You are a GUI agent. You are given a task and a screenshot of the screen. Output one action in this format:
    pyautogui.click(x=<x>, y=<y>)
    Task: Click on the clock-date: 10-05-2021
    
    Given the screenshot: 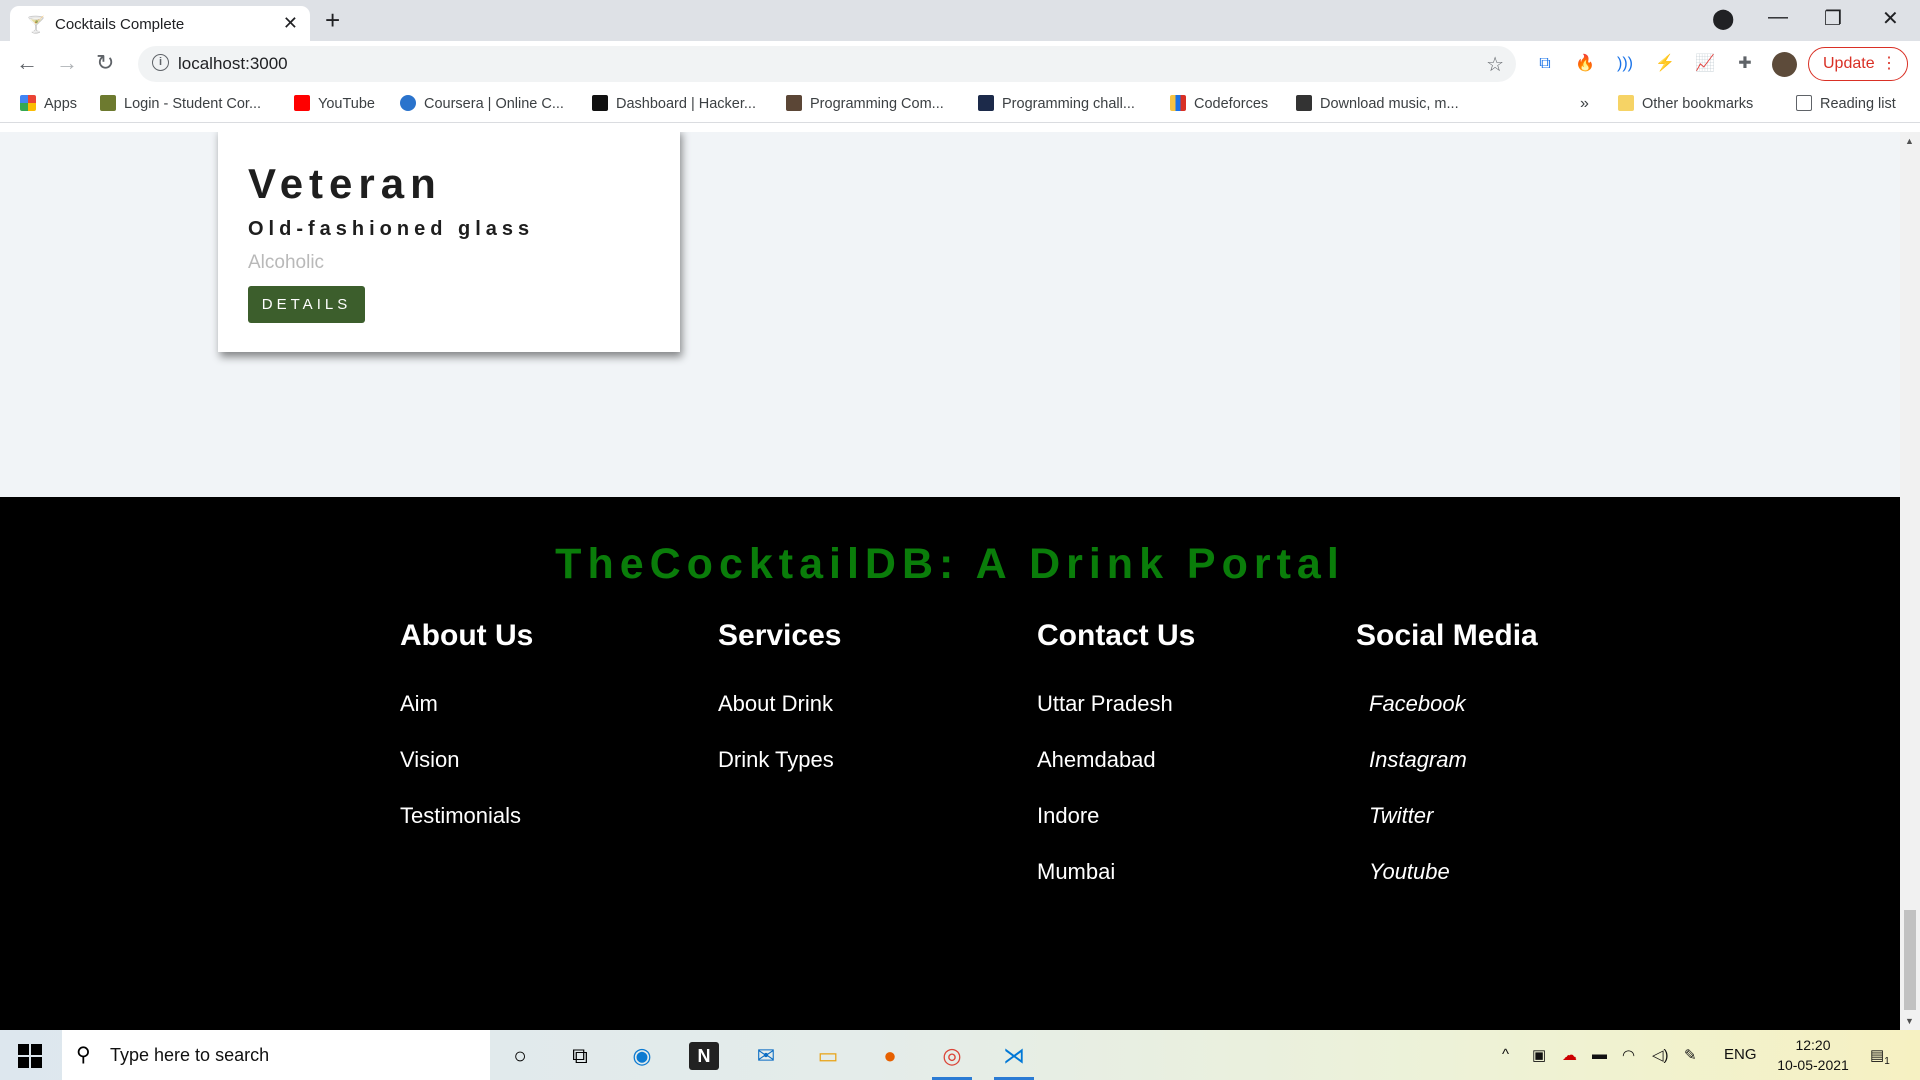 What is the action you would take?
    pyautogui.click(x=1813, y=1065)
    